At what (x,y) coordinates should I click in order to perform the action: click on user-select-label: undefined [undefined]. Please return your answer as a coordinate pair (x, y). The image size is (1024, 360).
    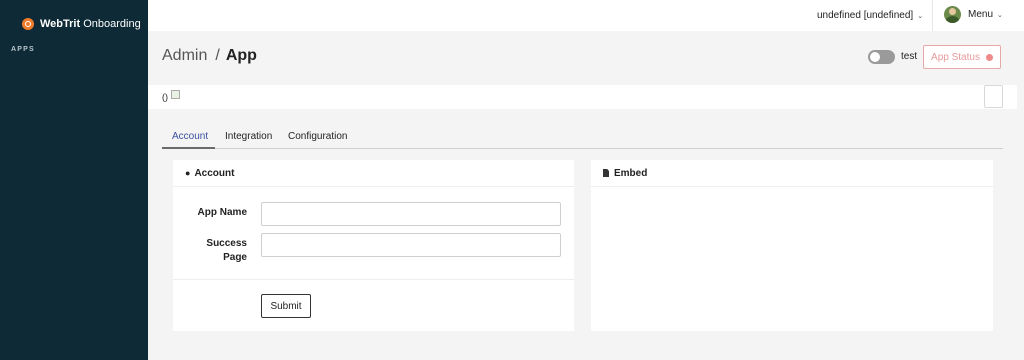
    Looking at the image, I should click on (865, 15).